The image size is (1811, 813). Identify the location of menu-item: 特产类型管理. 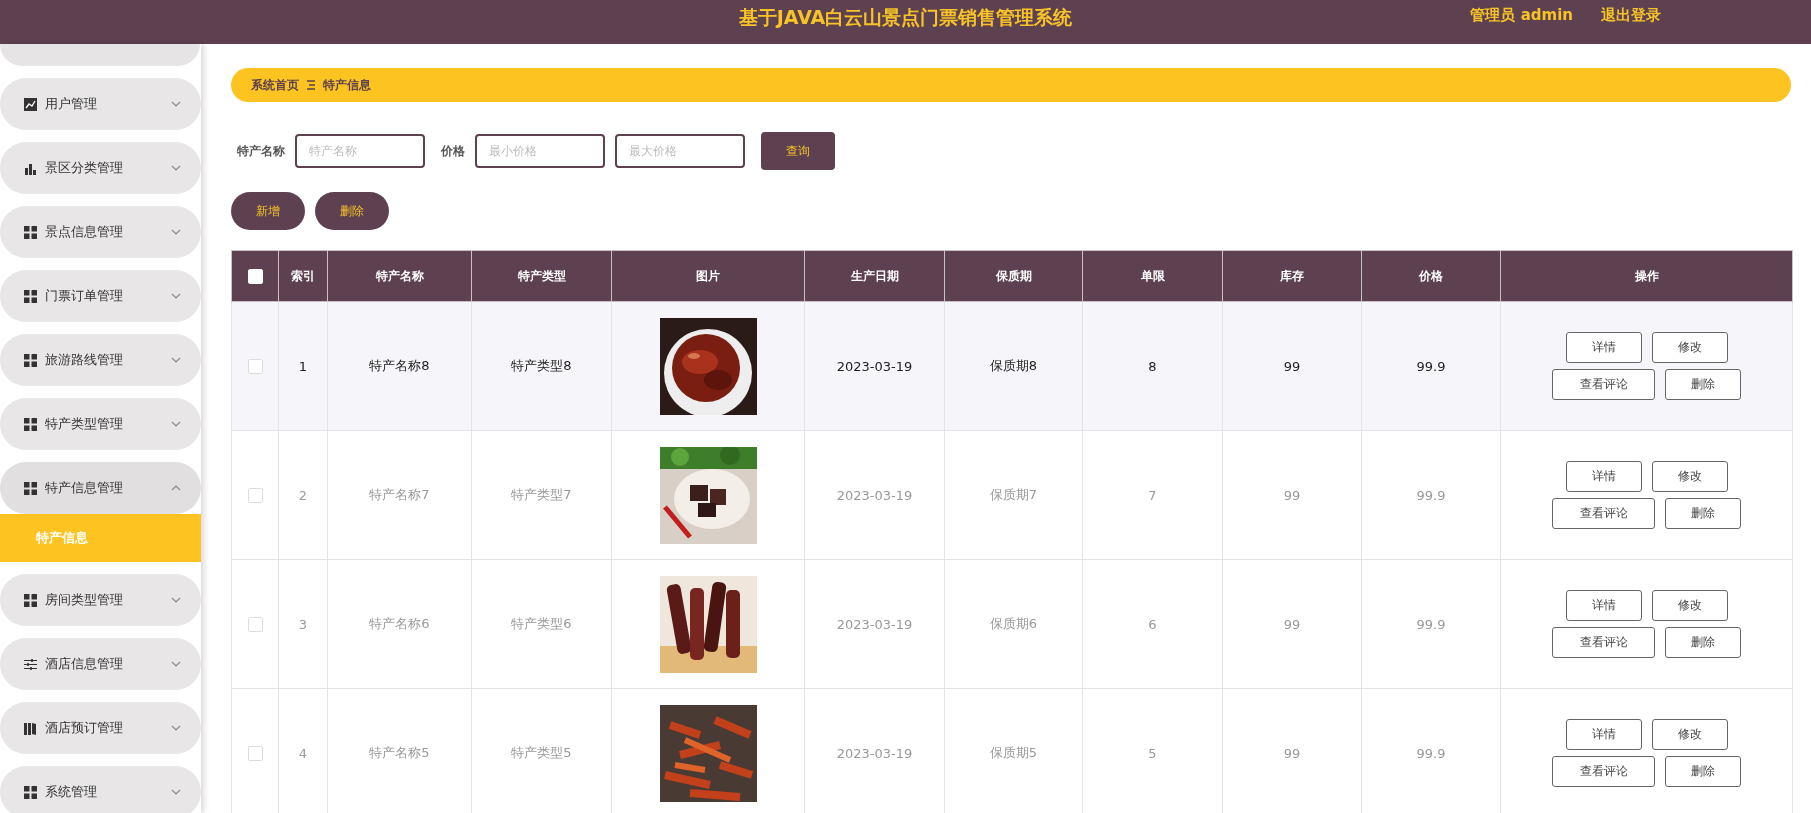
(100, 424).